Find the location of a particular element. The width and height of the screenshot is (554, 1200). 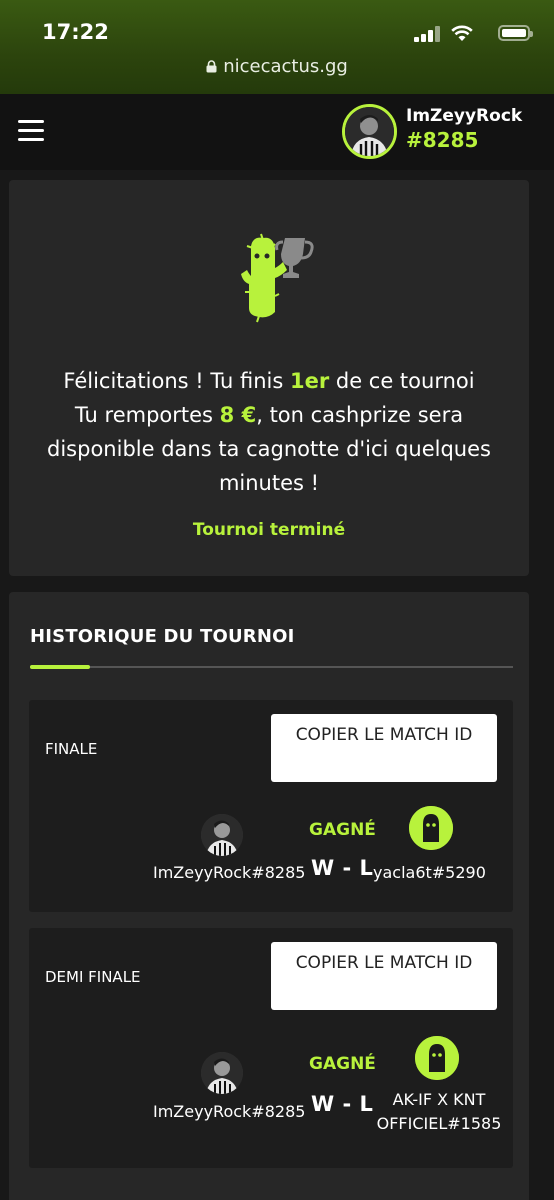

opponent-name: AK-IF X KNT OFFICIEL#1585 is located at coordinates (439, 1112).